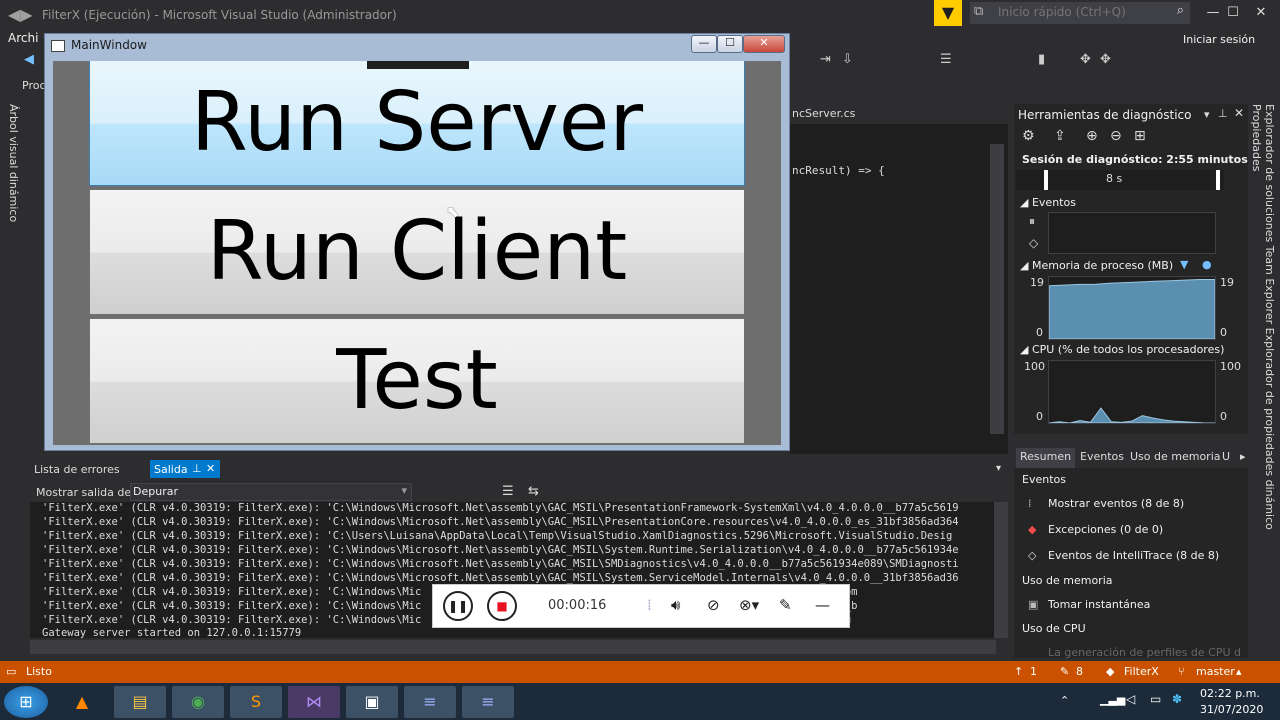  Describe the element at coordinates (198, 702) in the screenshot. I see `chrome-icon: ◉` at that location.